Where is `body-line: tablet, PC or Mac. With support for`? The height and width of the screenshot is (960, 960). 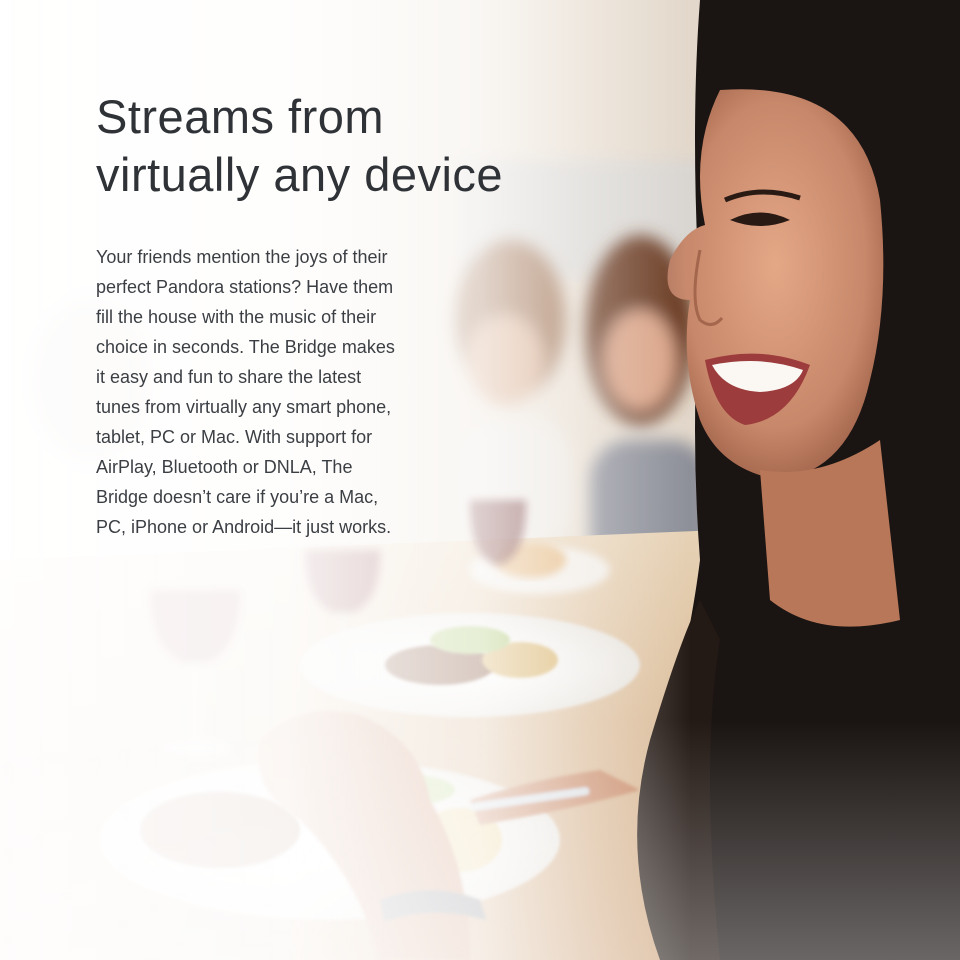
body-line: tablet, PC or Mac. With support for is located at coordinates (234, 437).